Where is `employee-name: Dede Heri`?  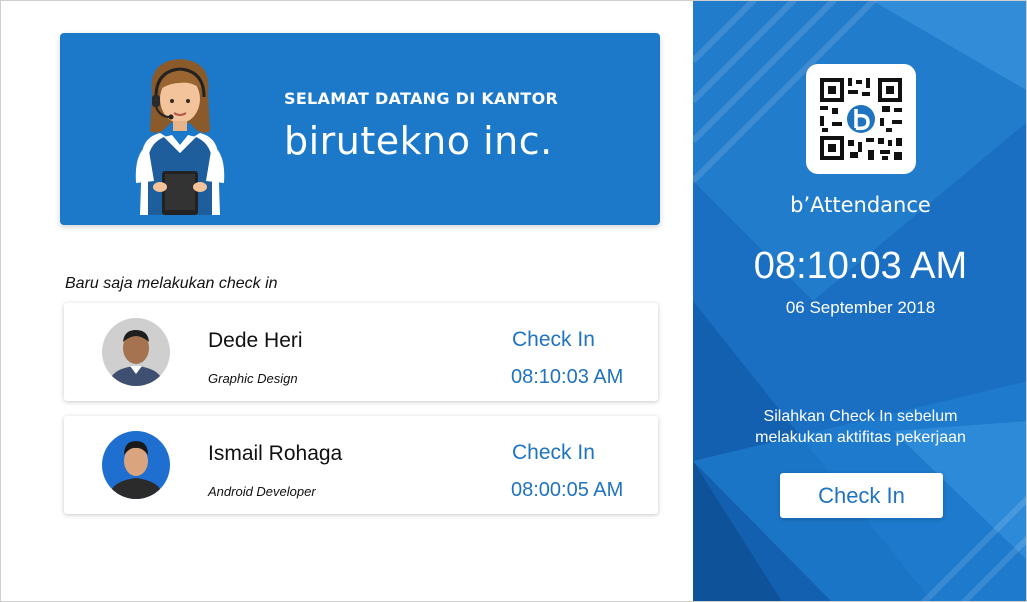
employee-name: Dede Heri is located at coordinates (255, 340).